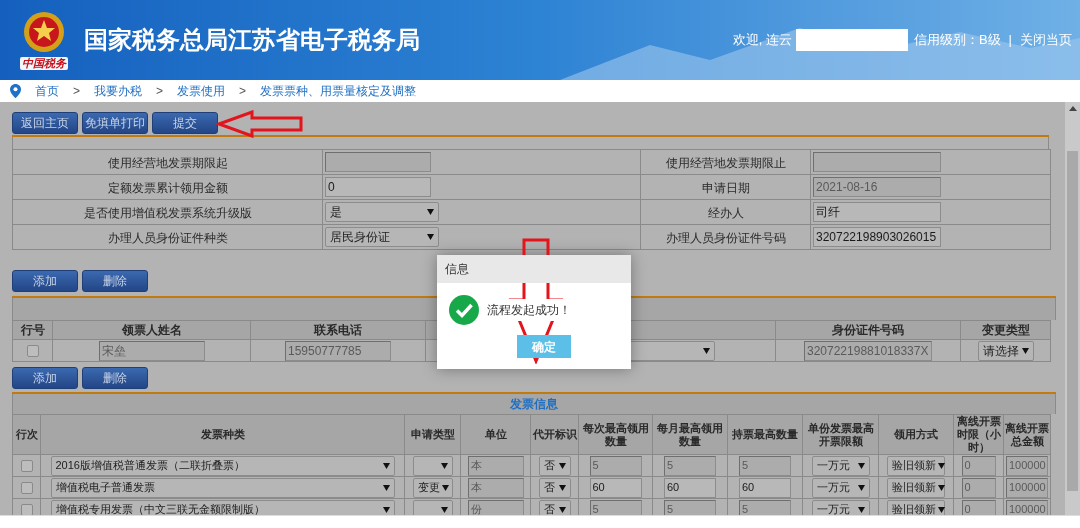 The height and width of the screenshot is (528, 1080). Describe the element at coordinates (167, 188) in the screenshot. I see `field-label: 定额发票累计领用金额` at that location.